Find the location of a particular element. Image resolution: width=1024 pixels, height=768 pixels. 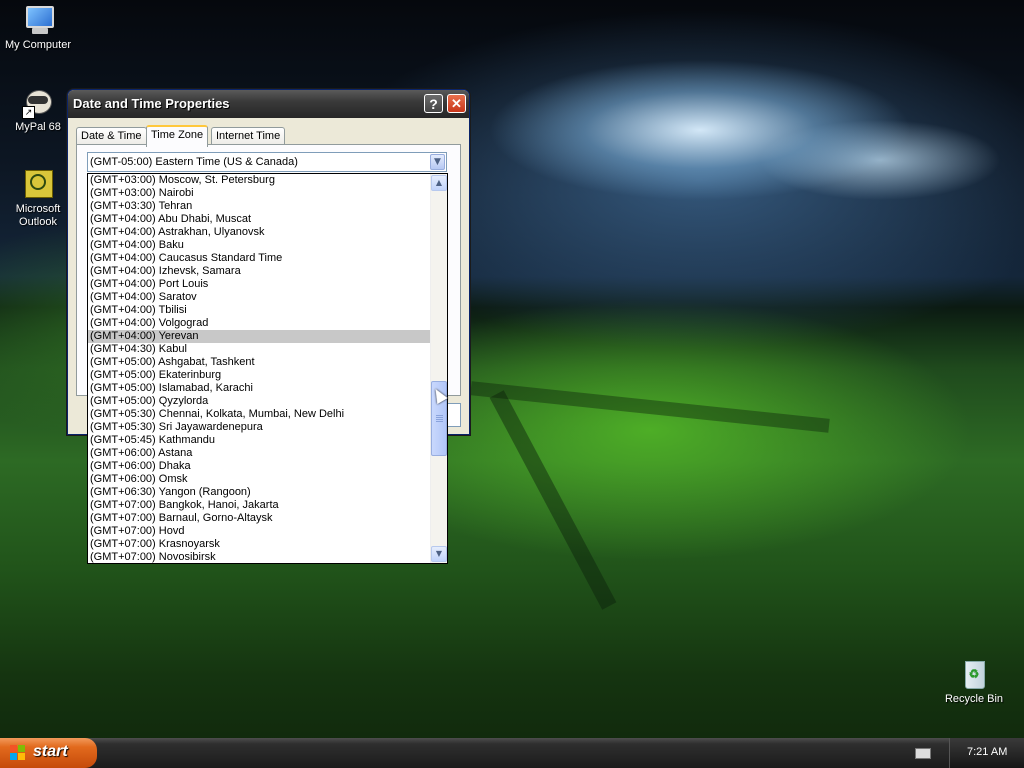

tab-time-zone: Time Zone is located at coordinates (177, 136).